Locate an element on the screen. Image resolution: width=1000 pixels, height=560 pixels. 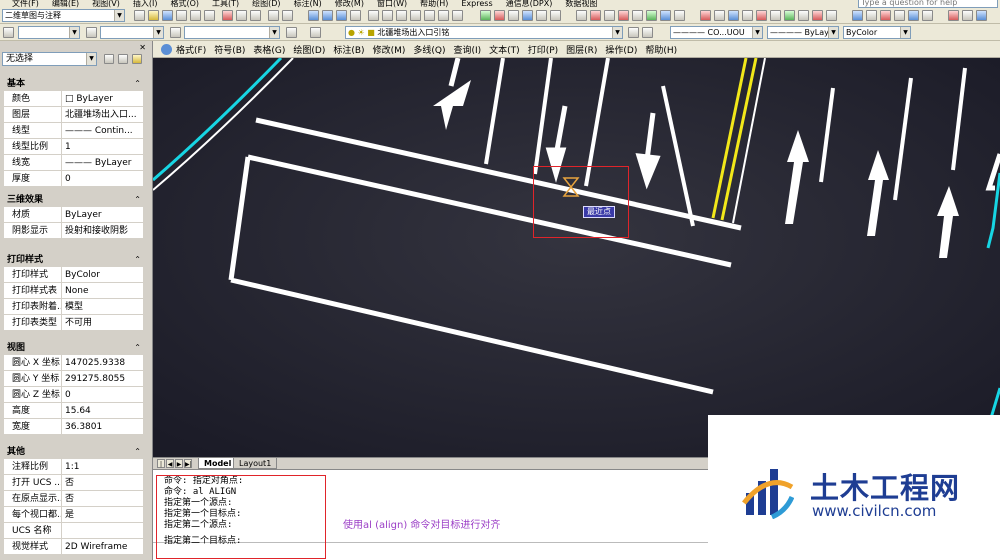
multileader-icon is located at coordinates (291, 32).